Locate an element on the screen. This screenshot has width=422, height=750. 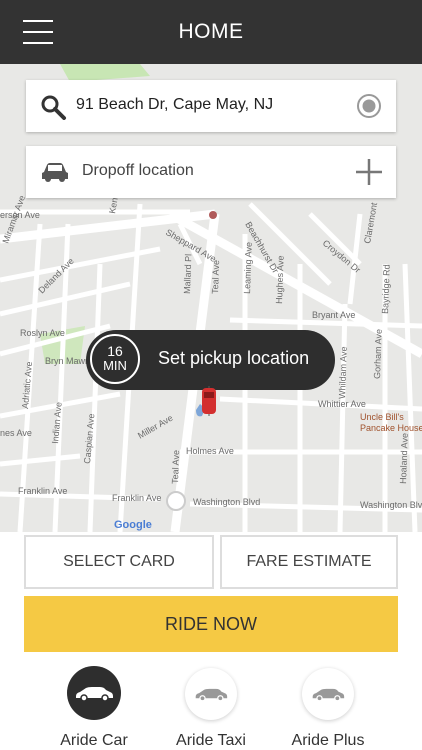
pickup-address: 91 Beach Dr, Cape May, NJ is located at coordinates (175, 104).